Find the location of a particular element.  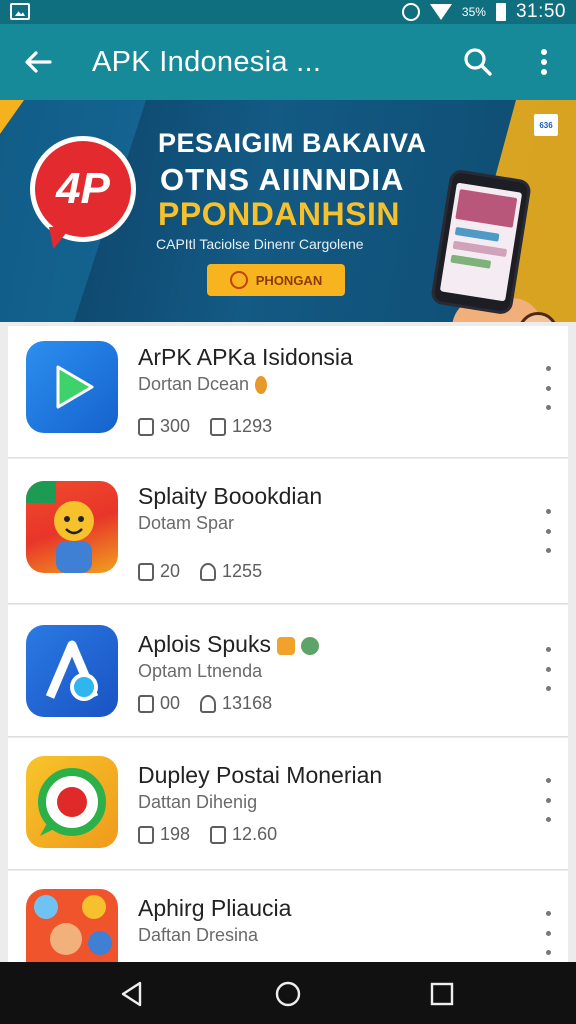

banner-logo: 4P is located at coordinates (83, 189).